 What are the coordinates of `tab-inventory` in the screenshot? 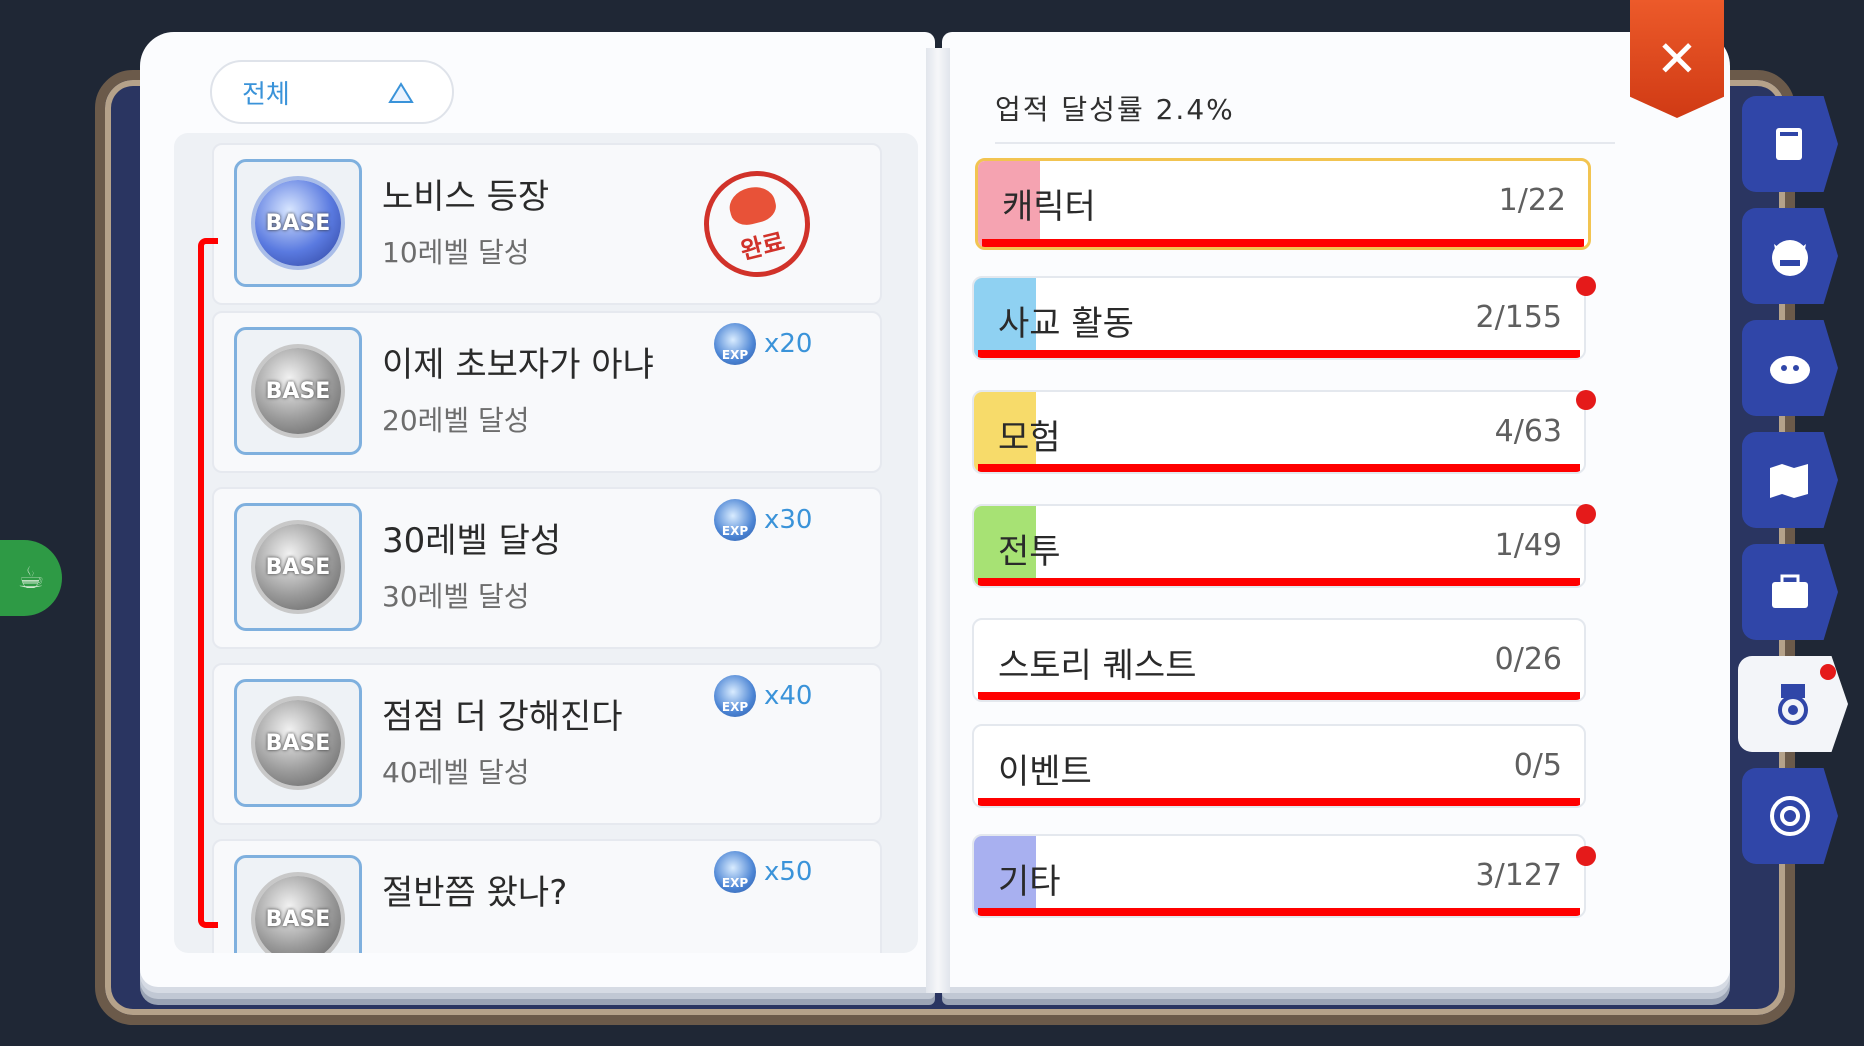 It's located at (1790, 592).